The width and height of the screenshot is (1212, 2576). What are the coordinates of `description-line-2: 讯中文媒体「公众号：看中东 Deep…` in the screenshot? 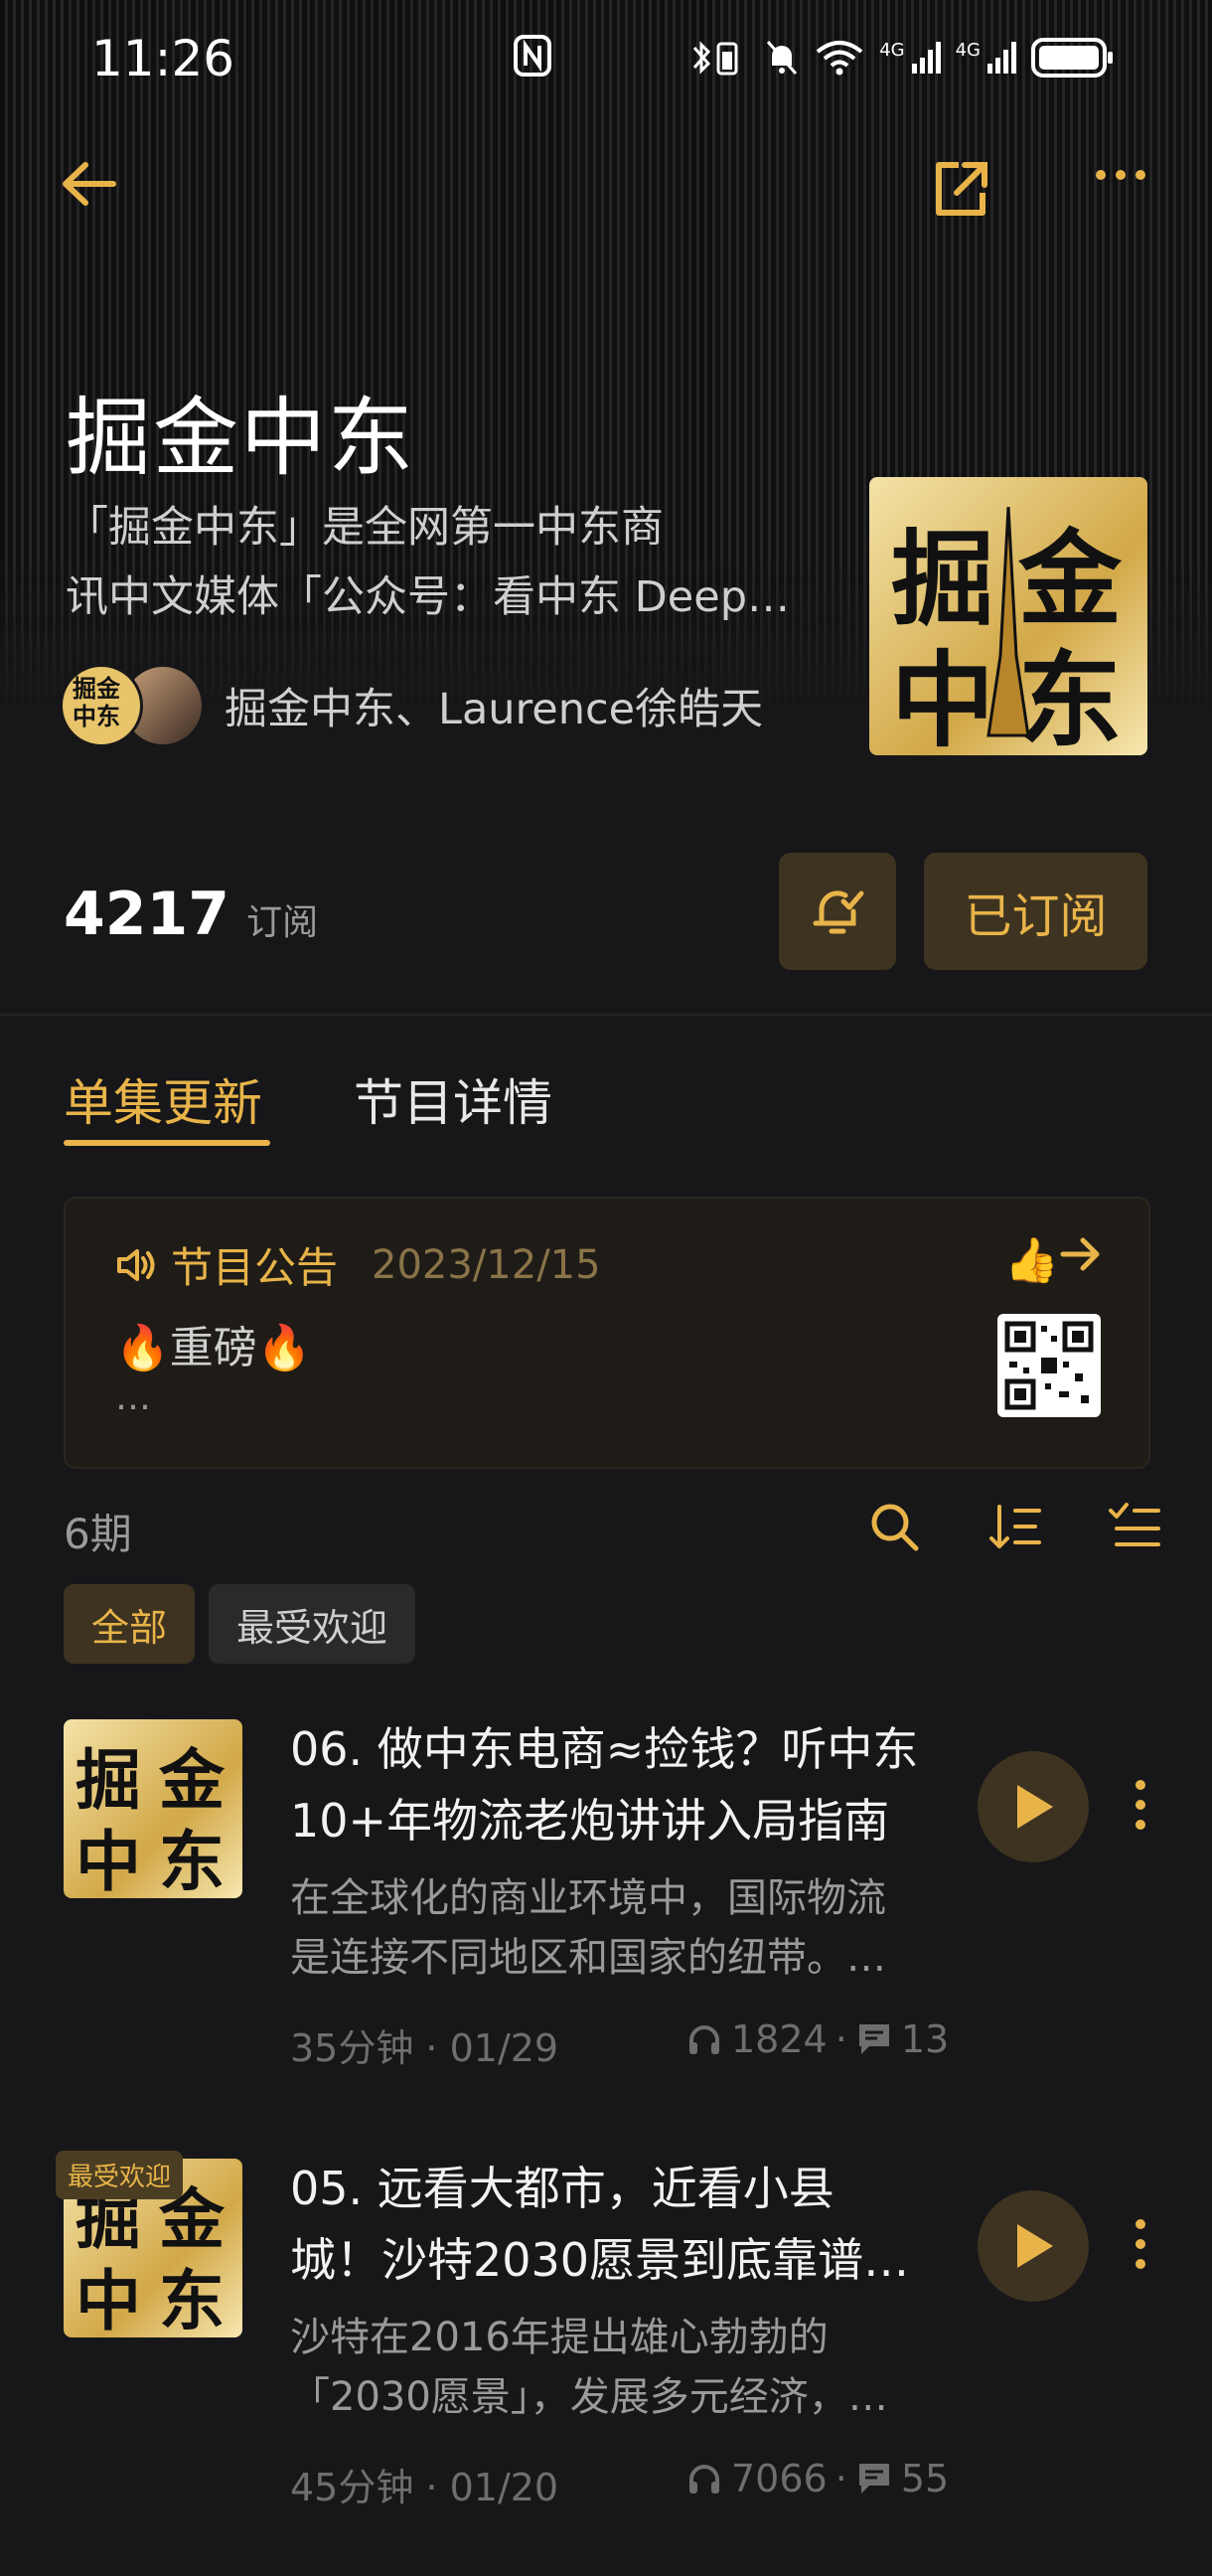 It's located at (428, 597).